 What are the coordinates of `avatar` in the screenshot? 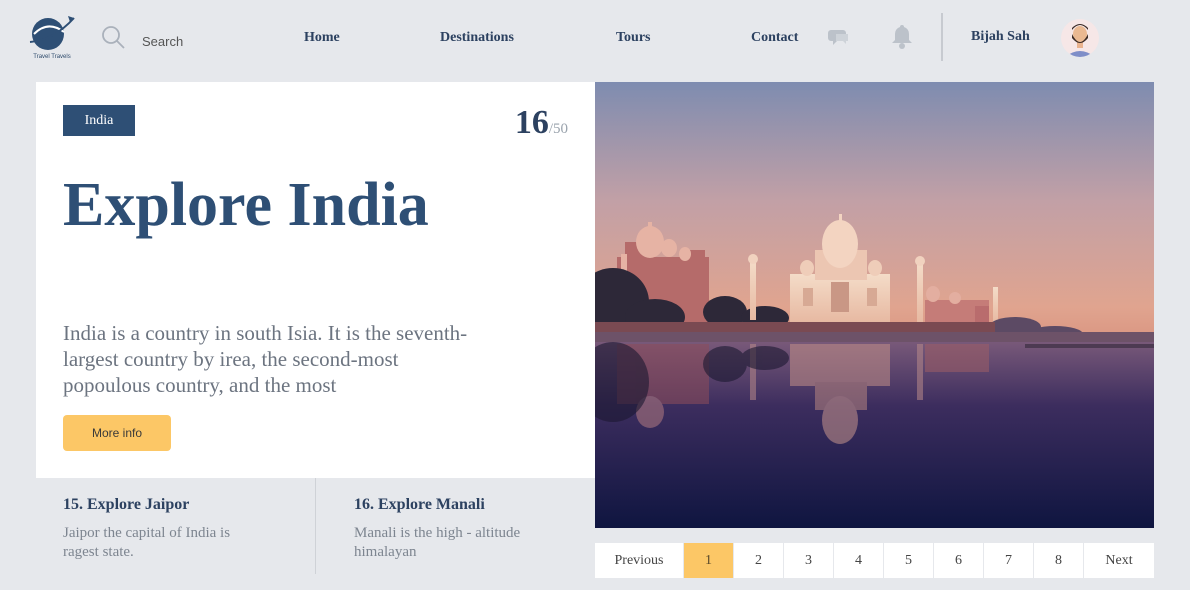 It's located at (1080, 38).